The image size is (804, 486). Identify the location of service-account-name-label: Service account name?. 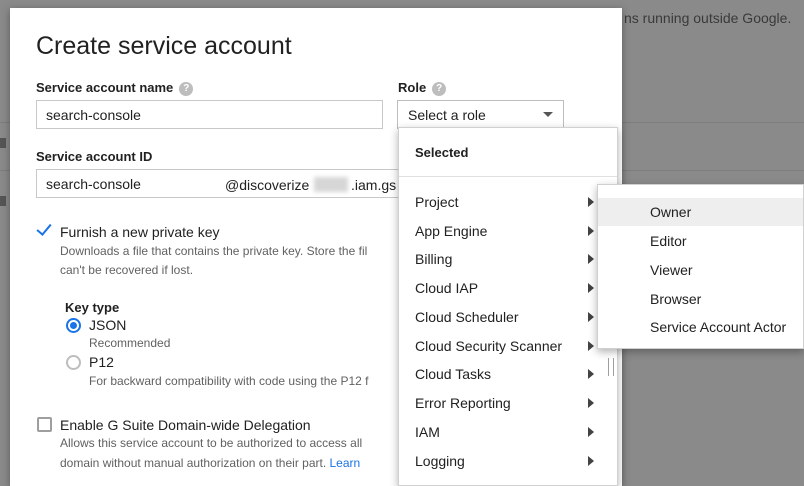
(115, 88).